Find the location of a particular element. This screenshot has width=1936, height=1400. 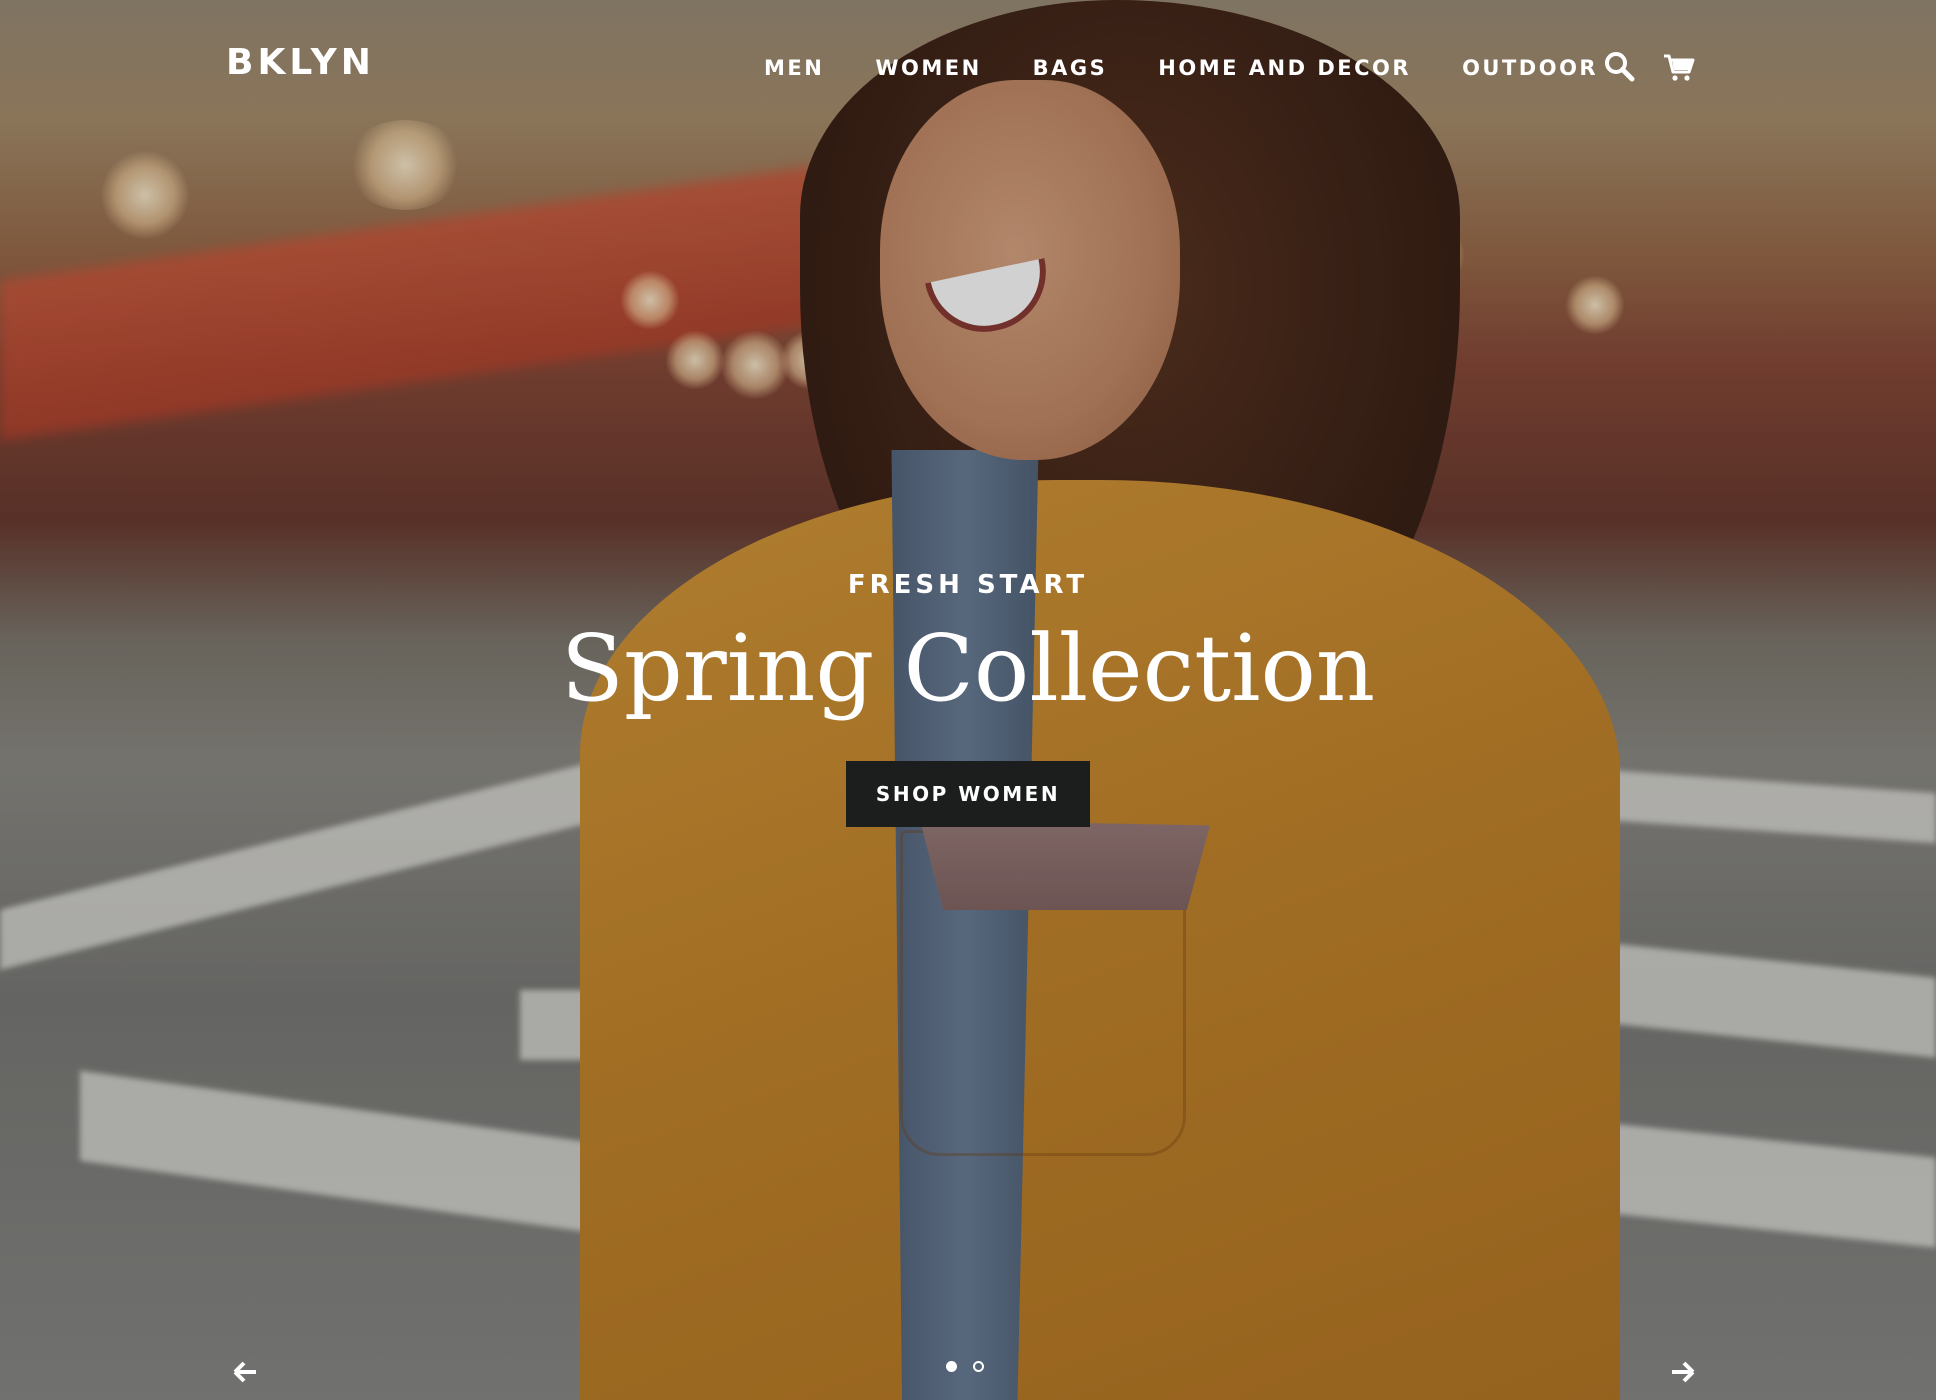

arrow-left-icon is located at coordinates (245, 1372).